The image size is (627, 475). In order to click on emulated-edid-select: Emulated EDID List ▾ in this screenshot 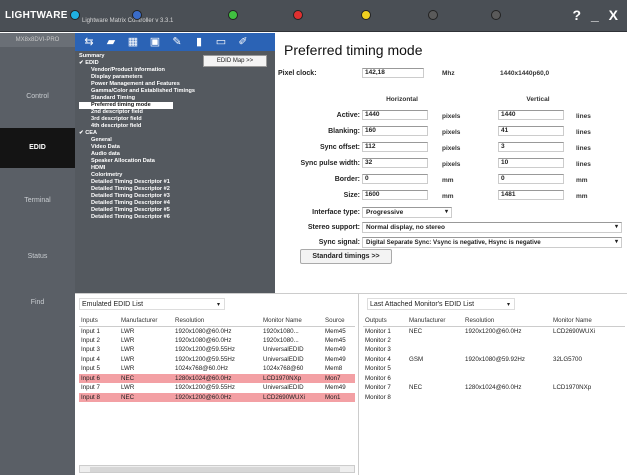, I will do `click(152, 304)`.